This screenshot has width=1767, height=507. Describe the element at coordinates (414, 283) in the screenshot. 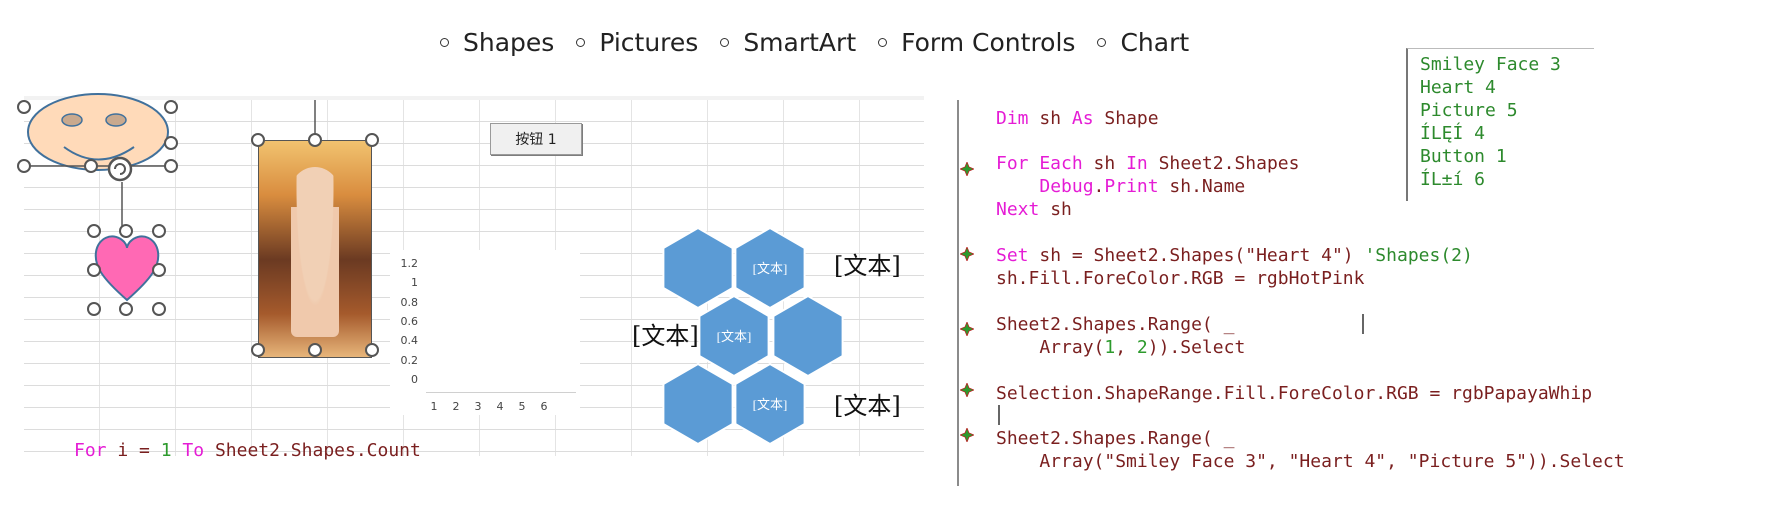

I see `chart-y-tick-label: 1` at that location.